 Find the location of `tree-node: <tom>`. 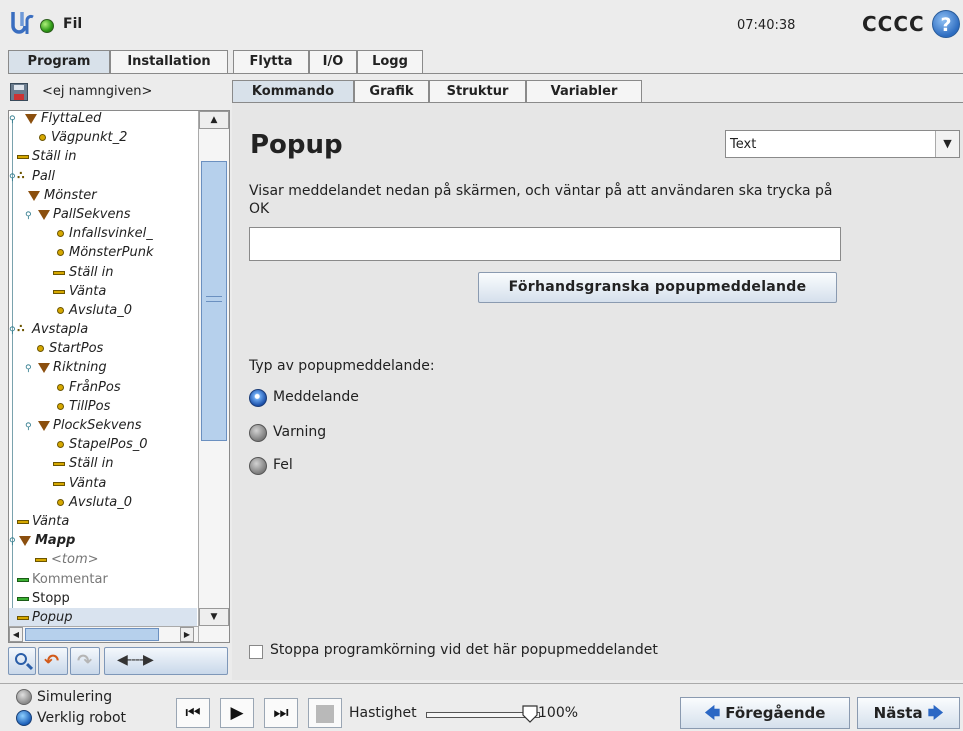

tree-node: <tom> is located at coordinates (103, 559).